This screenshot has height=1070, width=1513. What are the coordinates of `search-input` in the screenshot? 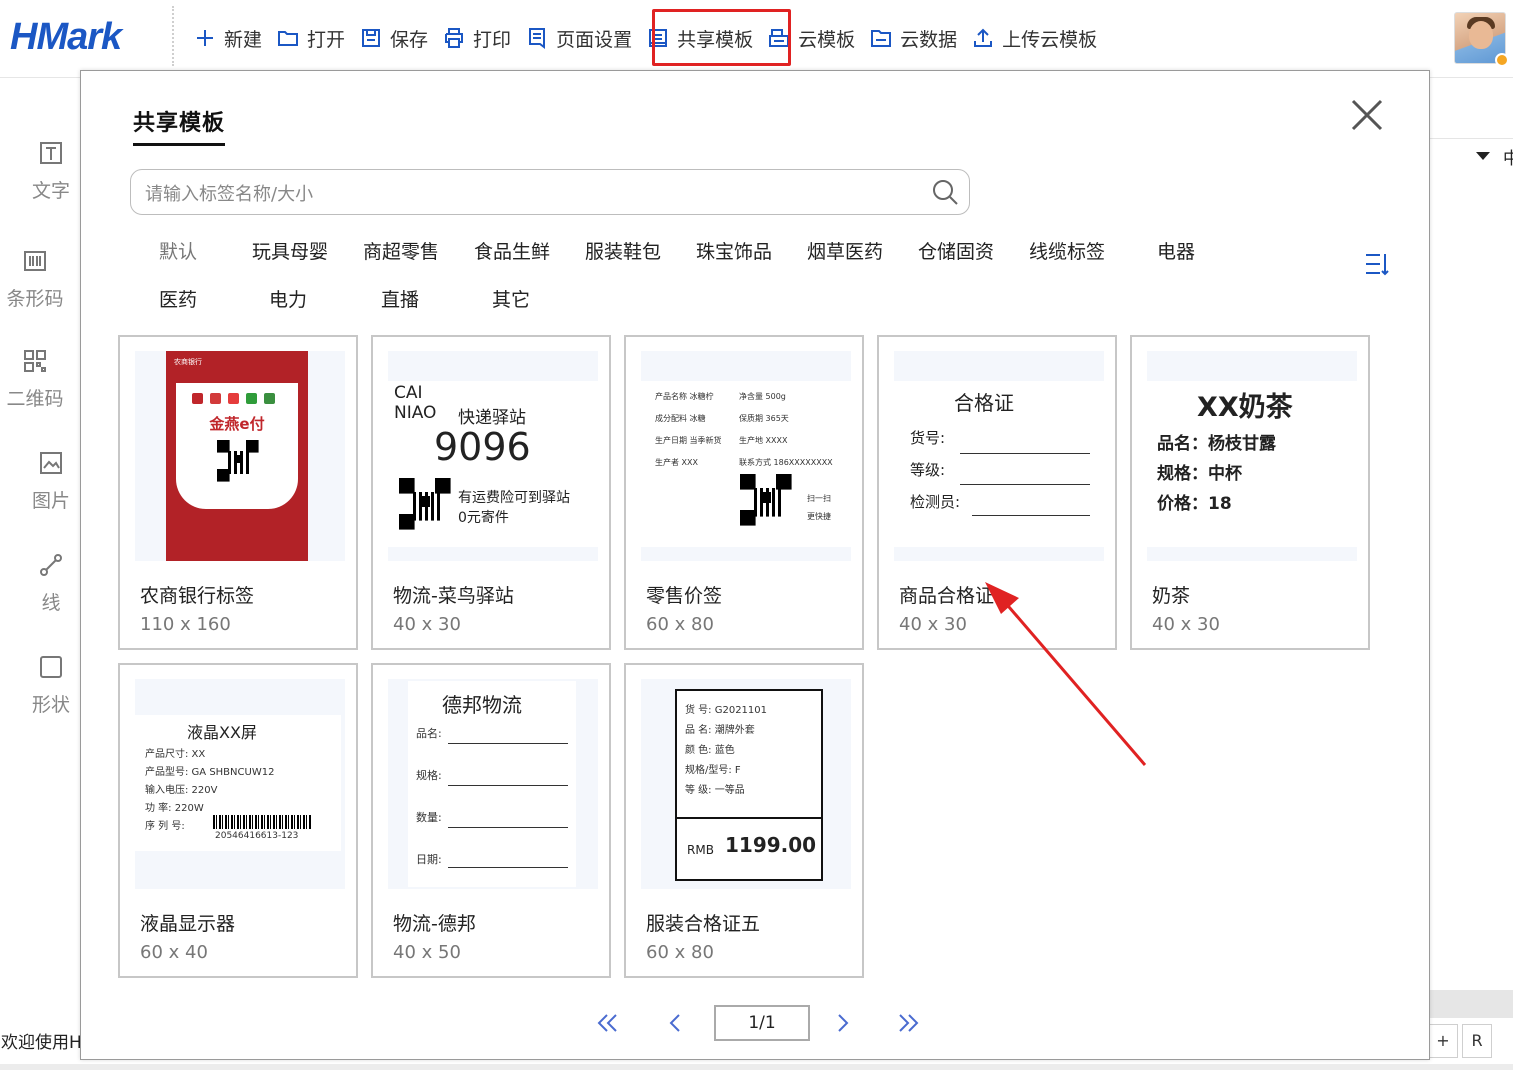 It's located at (530, 194).